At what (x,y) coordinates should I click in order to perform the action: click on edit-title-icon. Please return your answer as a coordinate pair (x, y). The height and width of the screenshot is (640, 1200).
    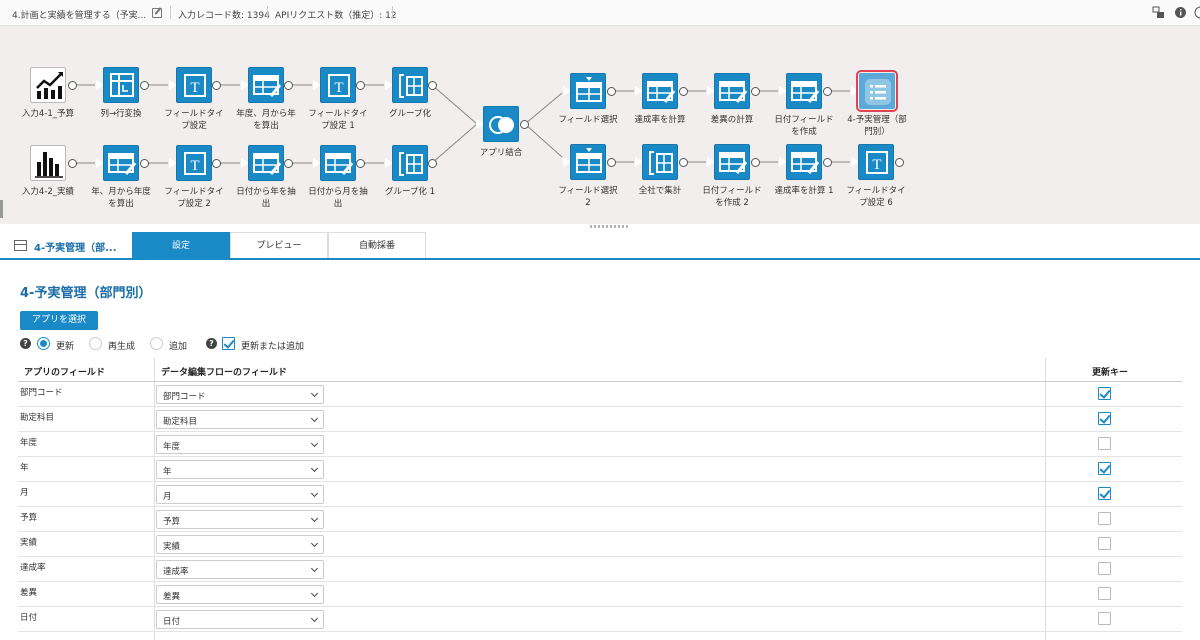
    Looking at the image, I should click on (157, 13).